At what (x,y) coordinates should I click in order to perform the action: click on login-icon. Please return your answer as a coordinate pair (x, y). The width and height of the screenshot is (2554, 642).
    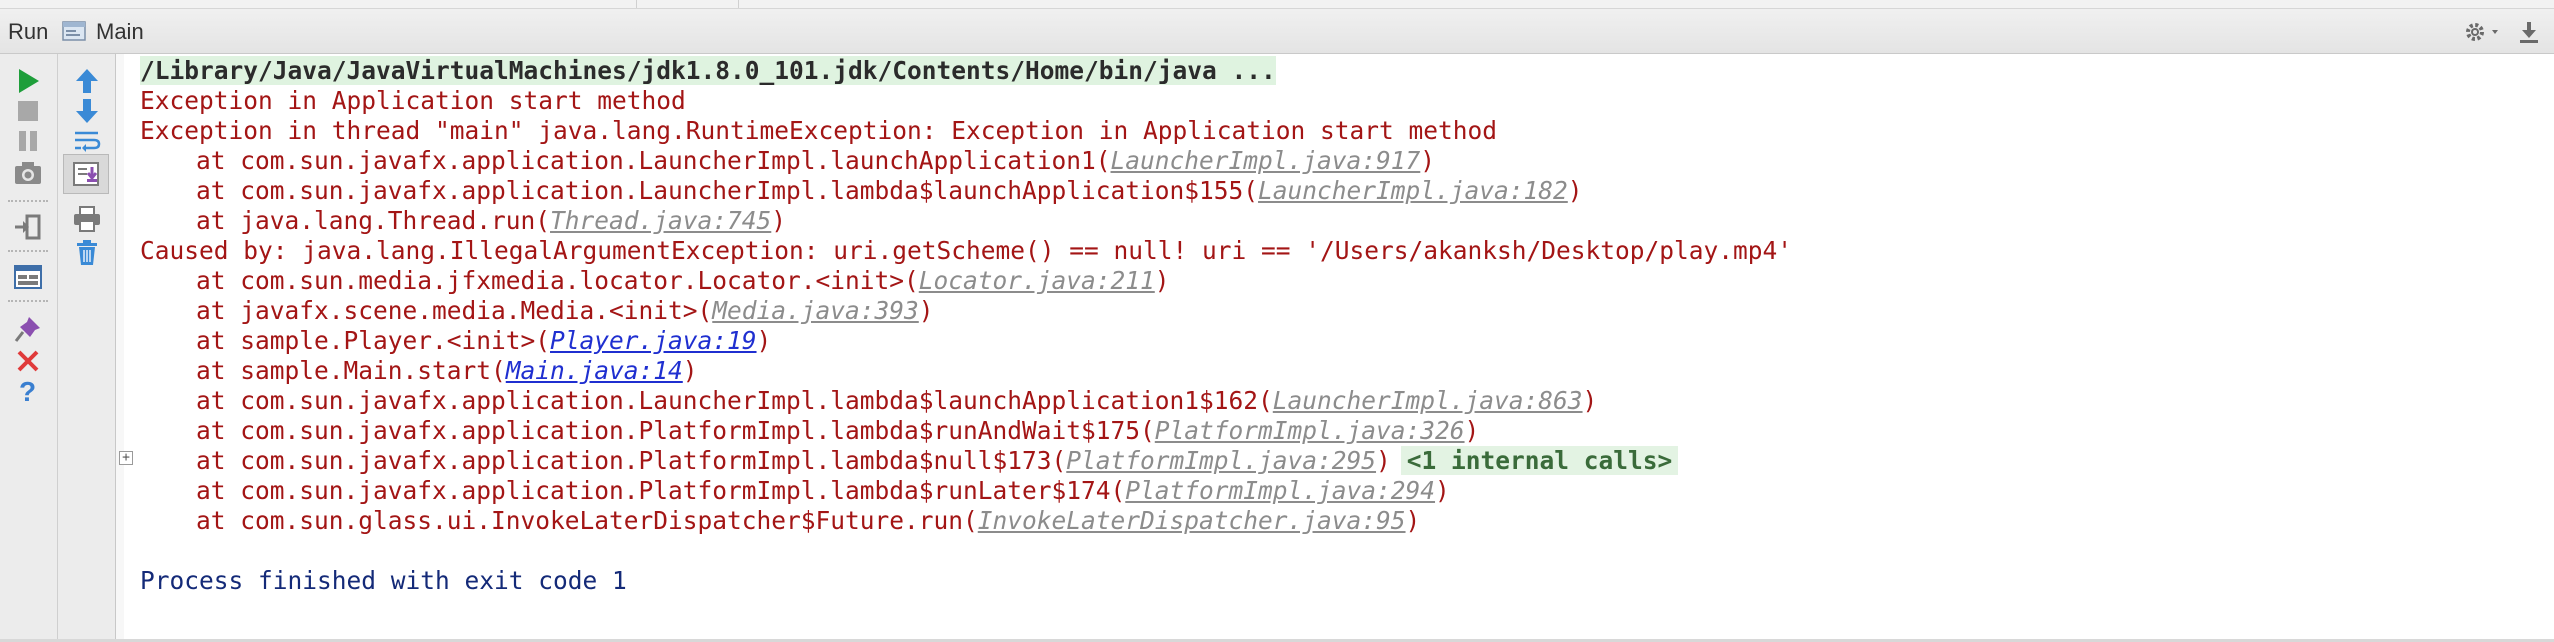
    Looking at the image, I should click on (28, 227).